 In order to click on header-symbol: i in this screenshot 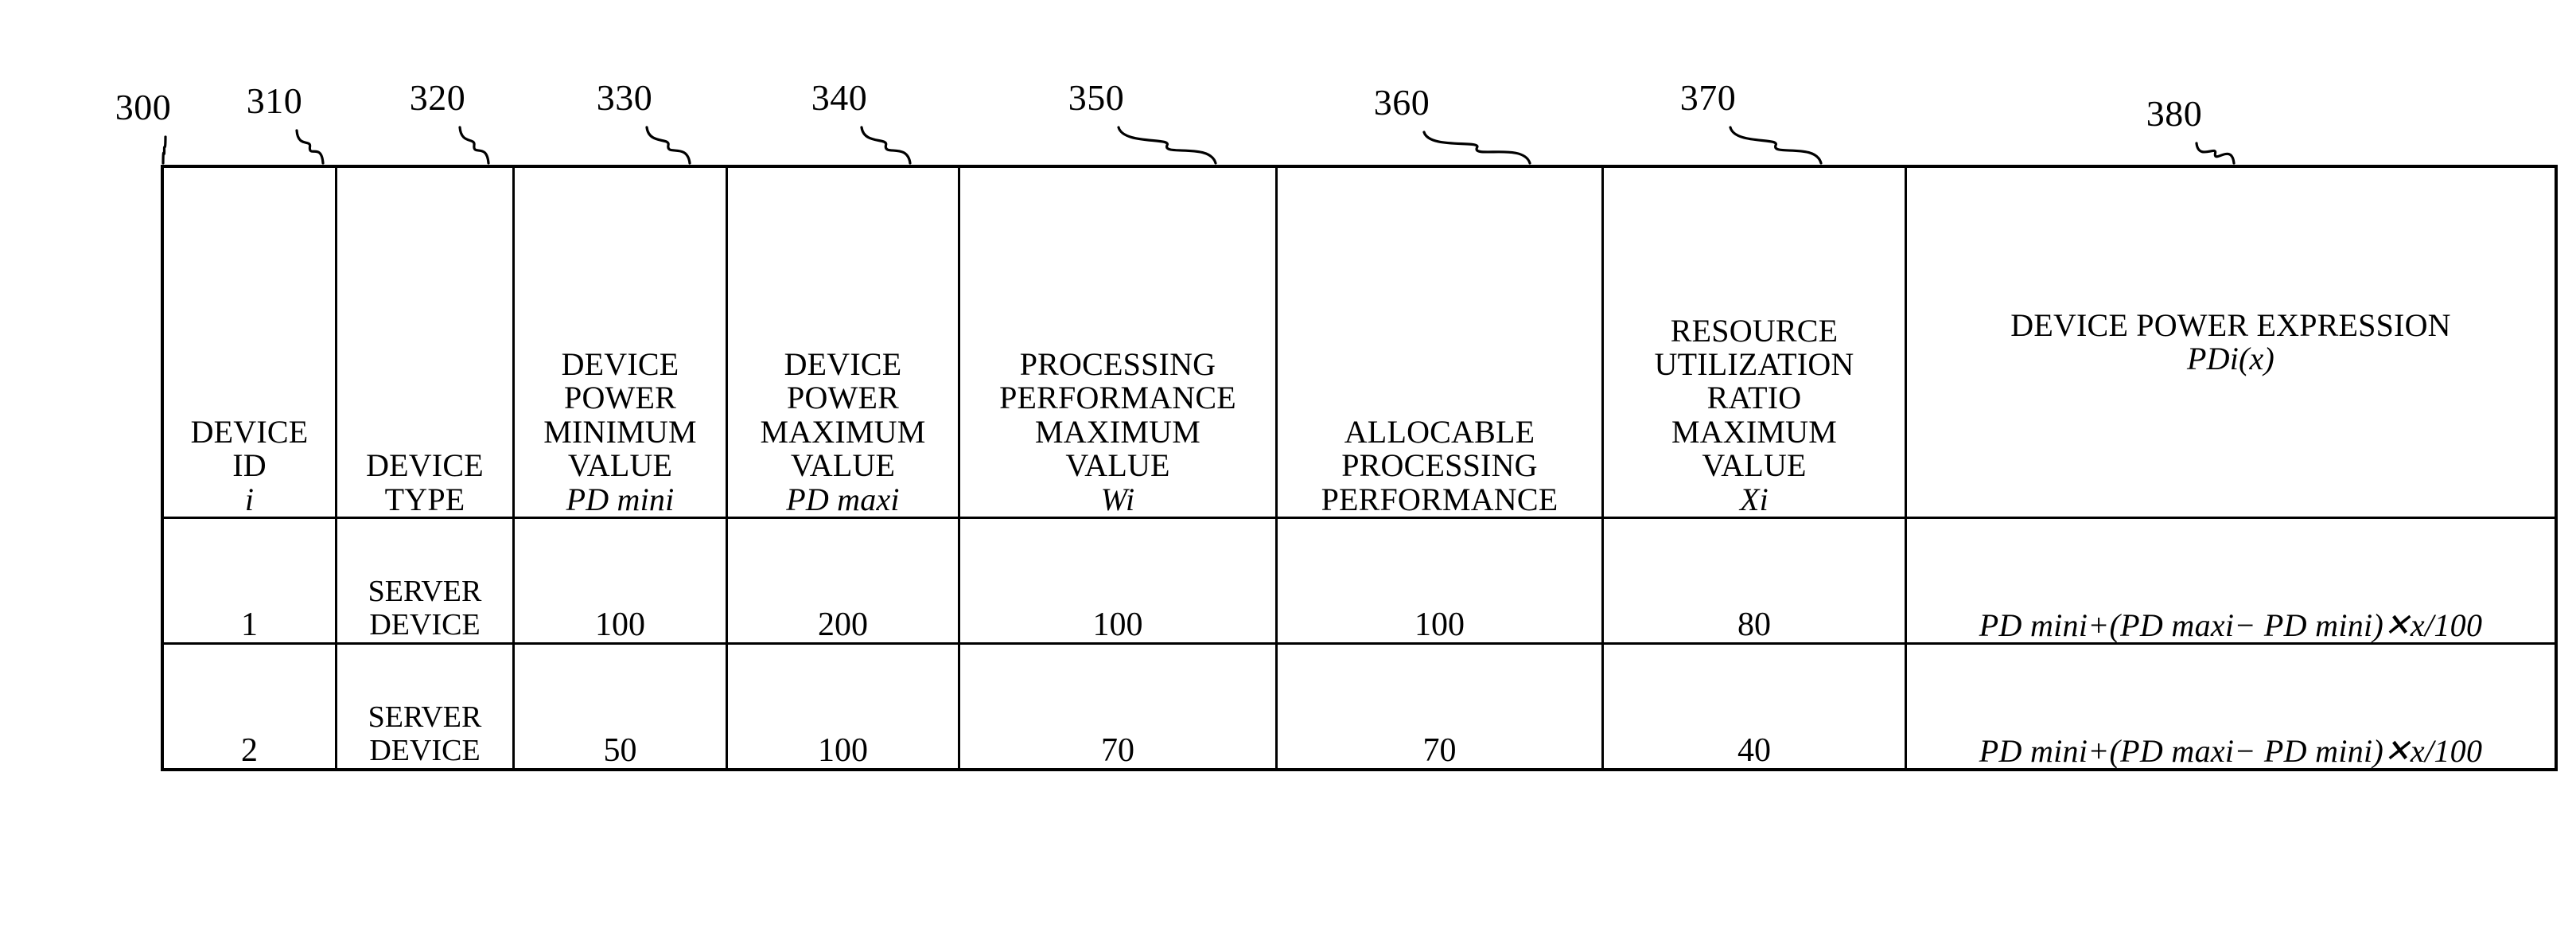, I will do `click(250, 499)`.